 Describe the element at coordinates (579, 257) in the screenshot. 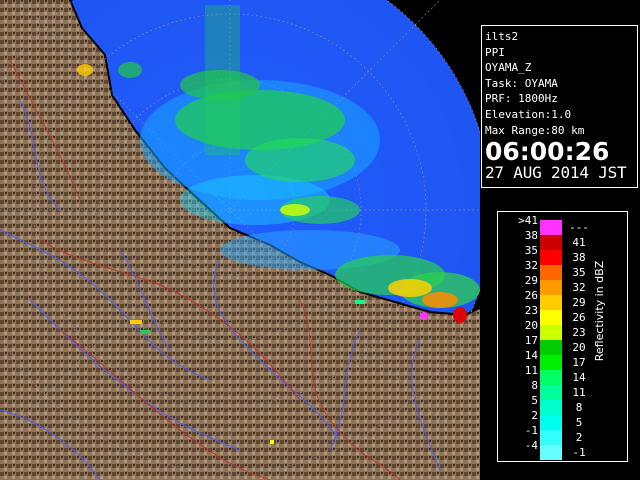

I see `legend-high-label: 38` at that location.